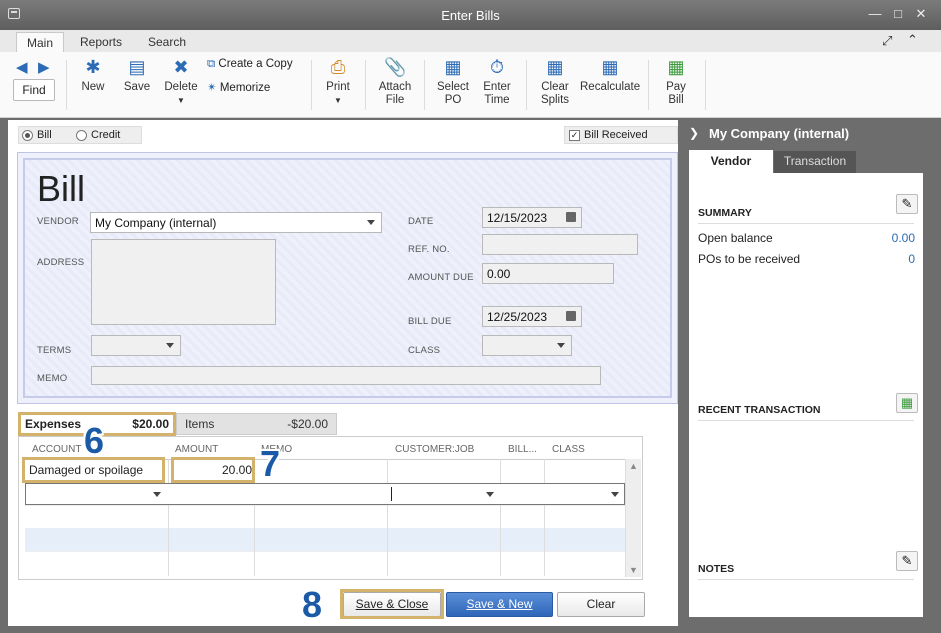 Image resolution: width=941 pixels, height=633 pixels. What do you see at coordinates (421, 221) in the screenshot?
I see `date-label: DATE` at bounding box center [421, 221].